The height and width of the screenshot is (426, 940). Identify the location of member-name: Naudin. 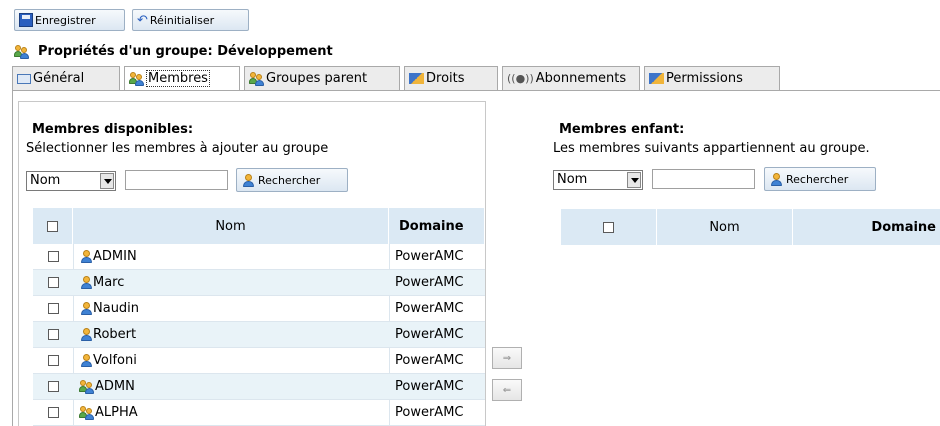
(116, 308).